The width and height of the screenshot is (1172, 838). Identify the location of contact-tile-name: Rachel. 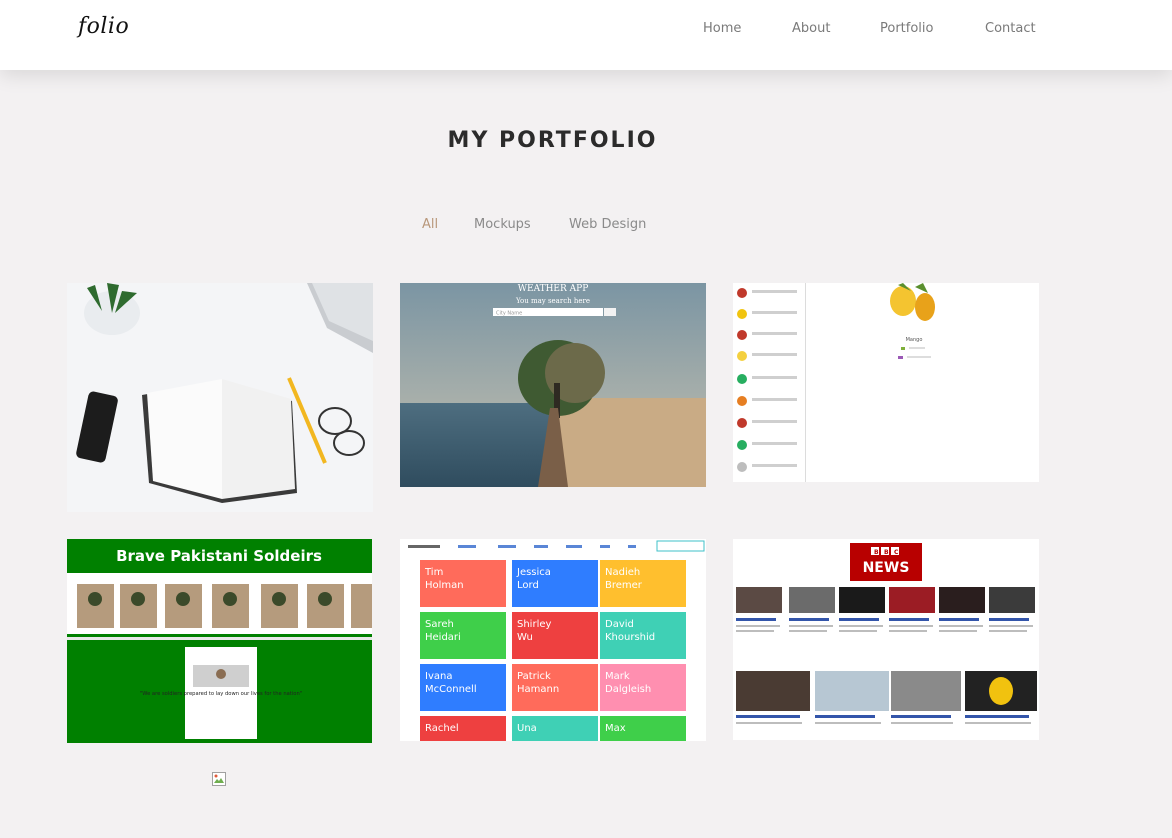
(442, 728).